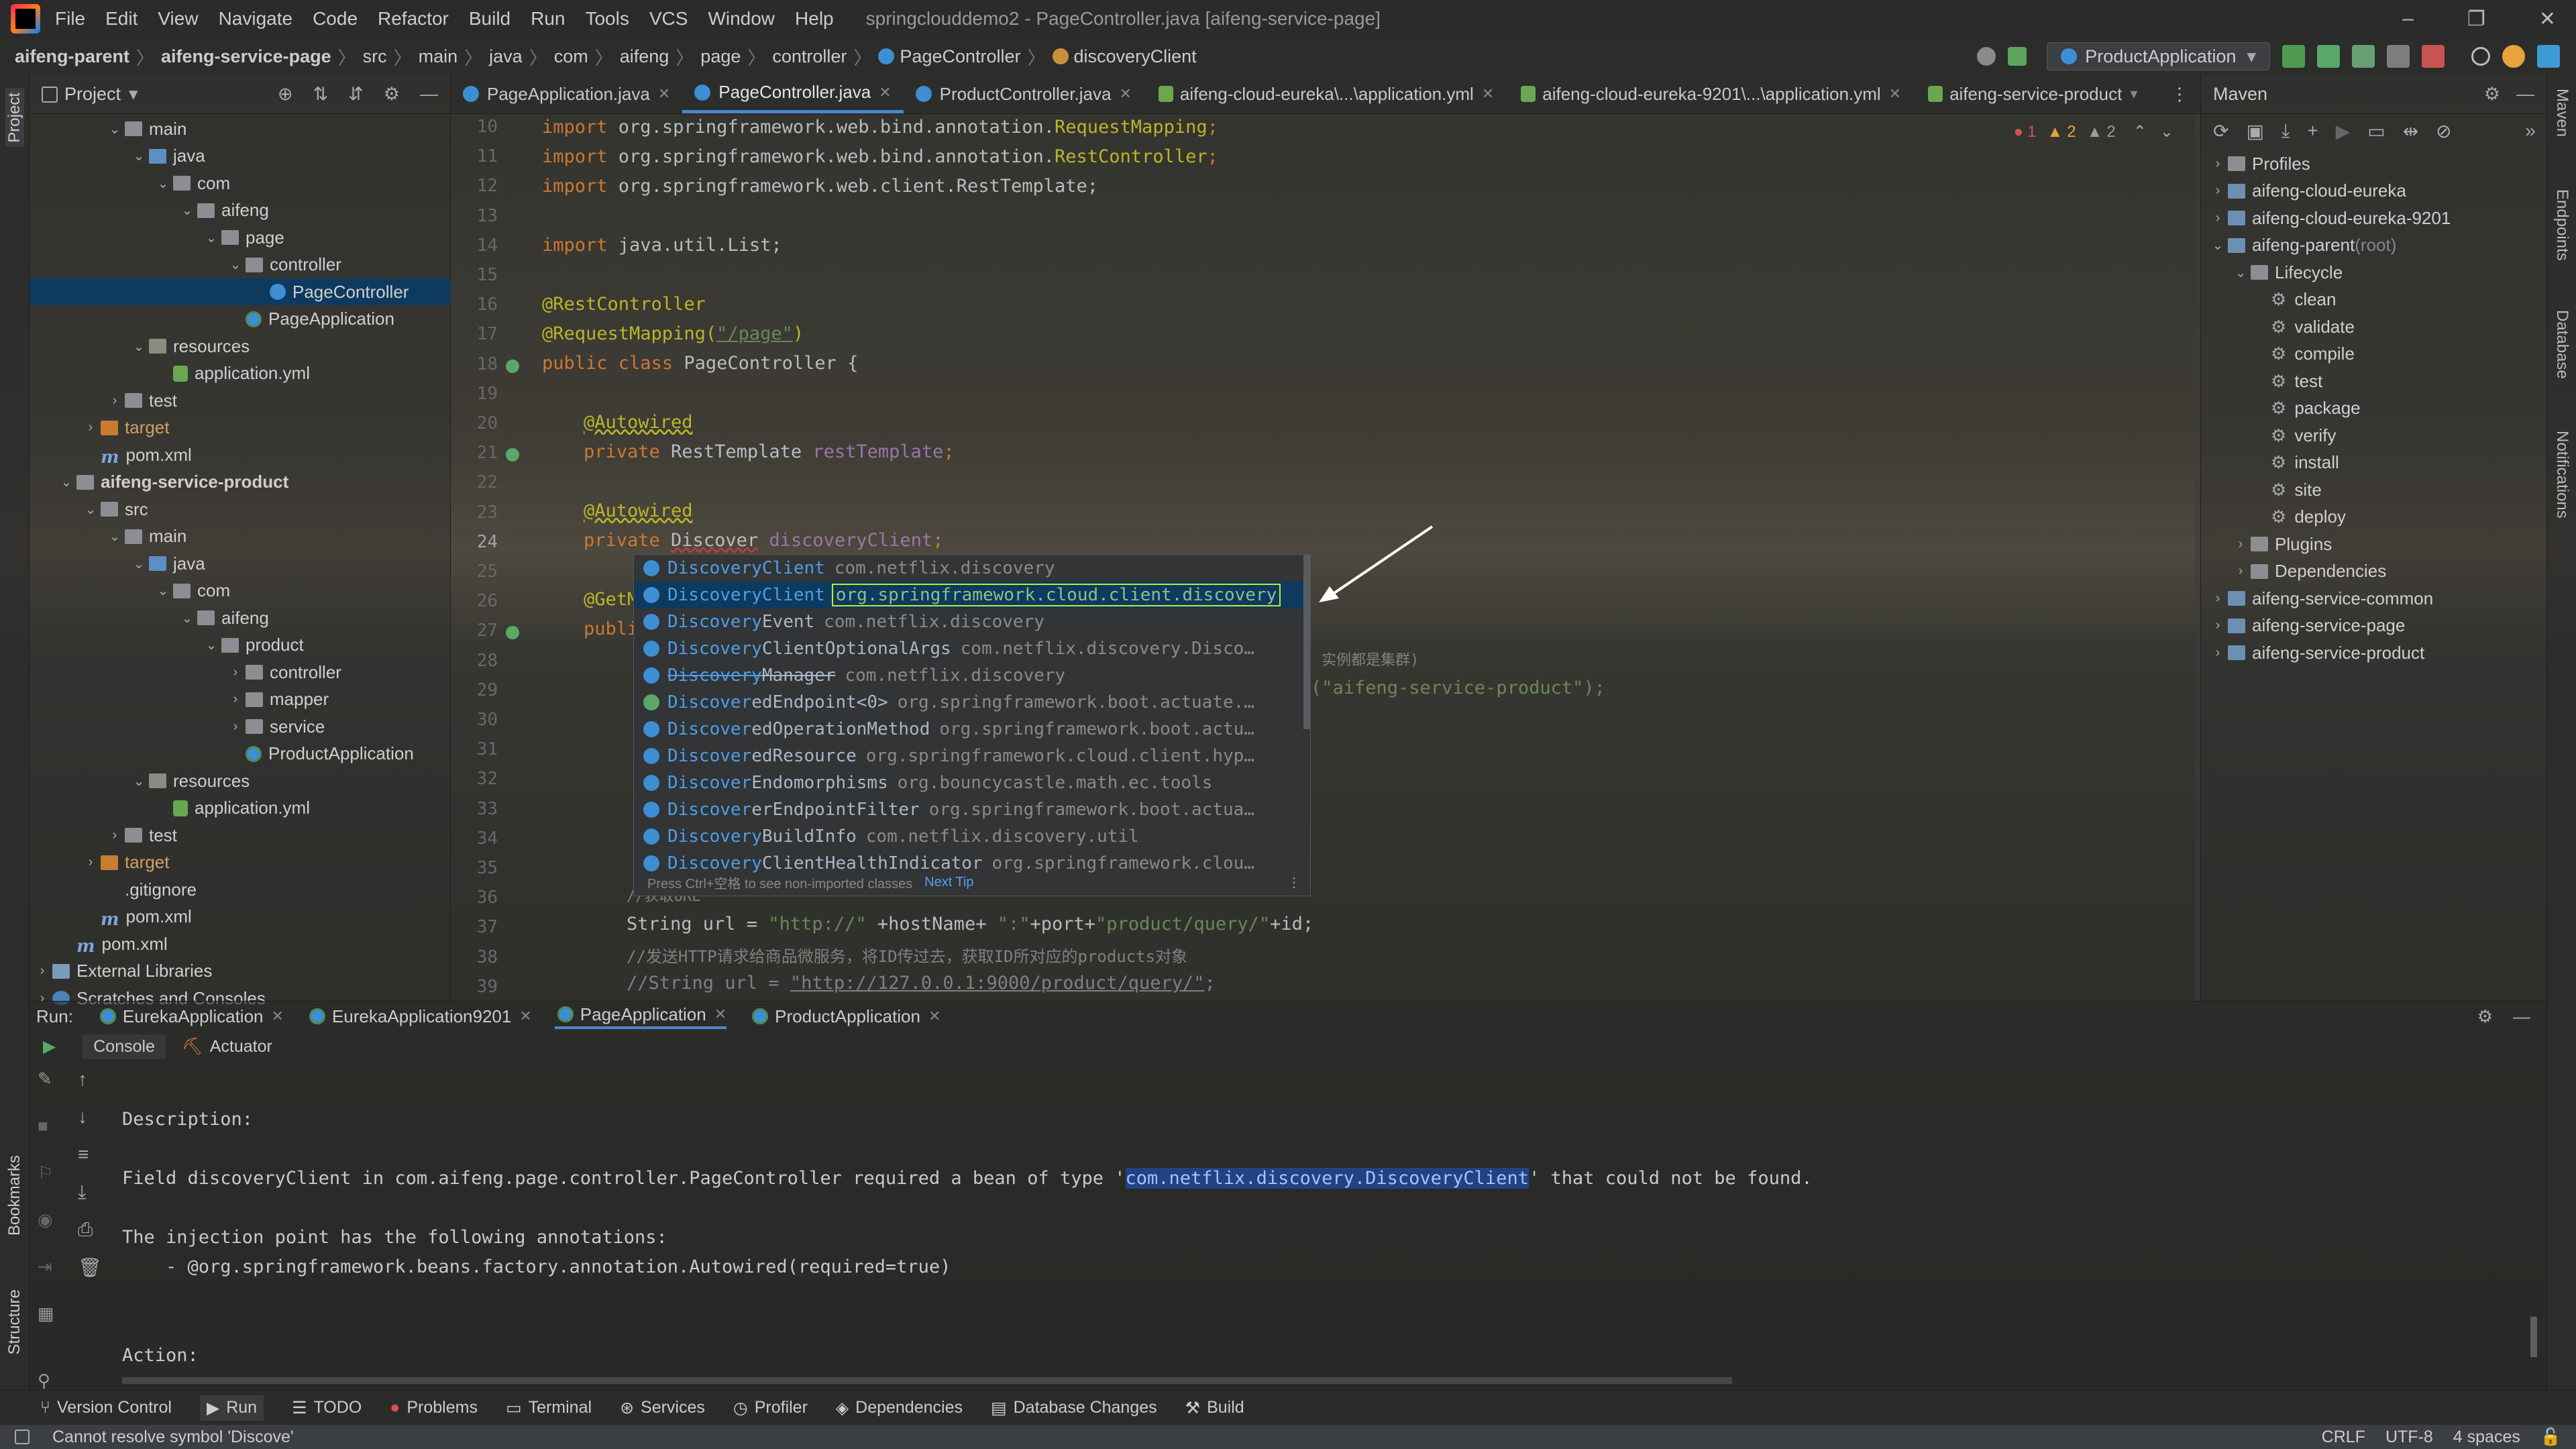 The image size is (2576, 1449). What do you see at coordinates (2221, 131) in the screenshot?
I see `reload-icon: ⟳` at bounding box center [2221, 131].